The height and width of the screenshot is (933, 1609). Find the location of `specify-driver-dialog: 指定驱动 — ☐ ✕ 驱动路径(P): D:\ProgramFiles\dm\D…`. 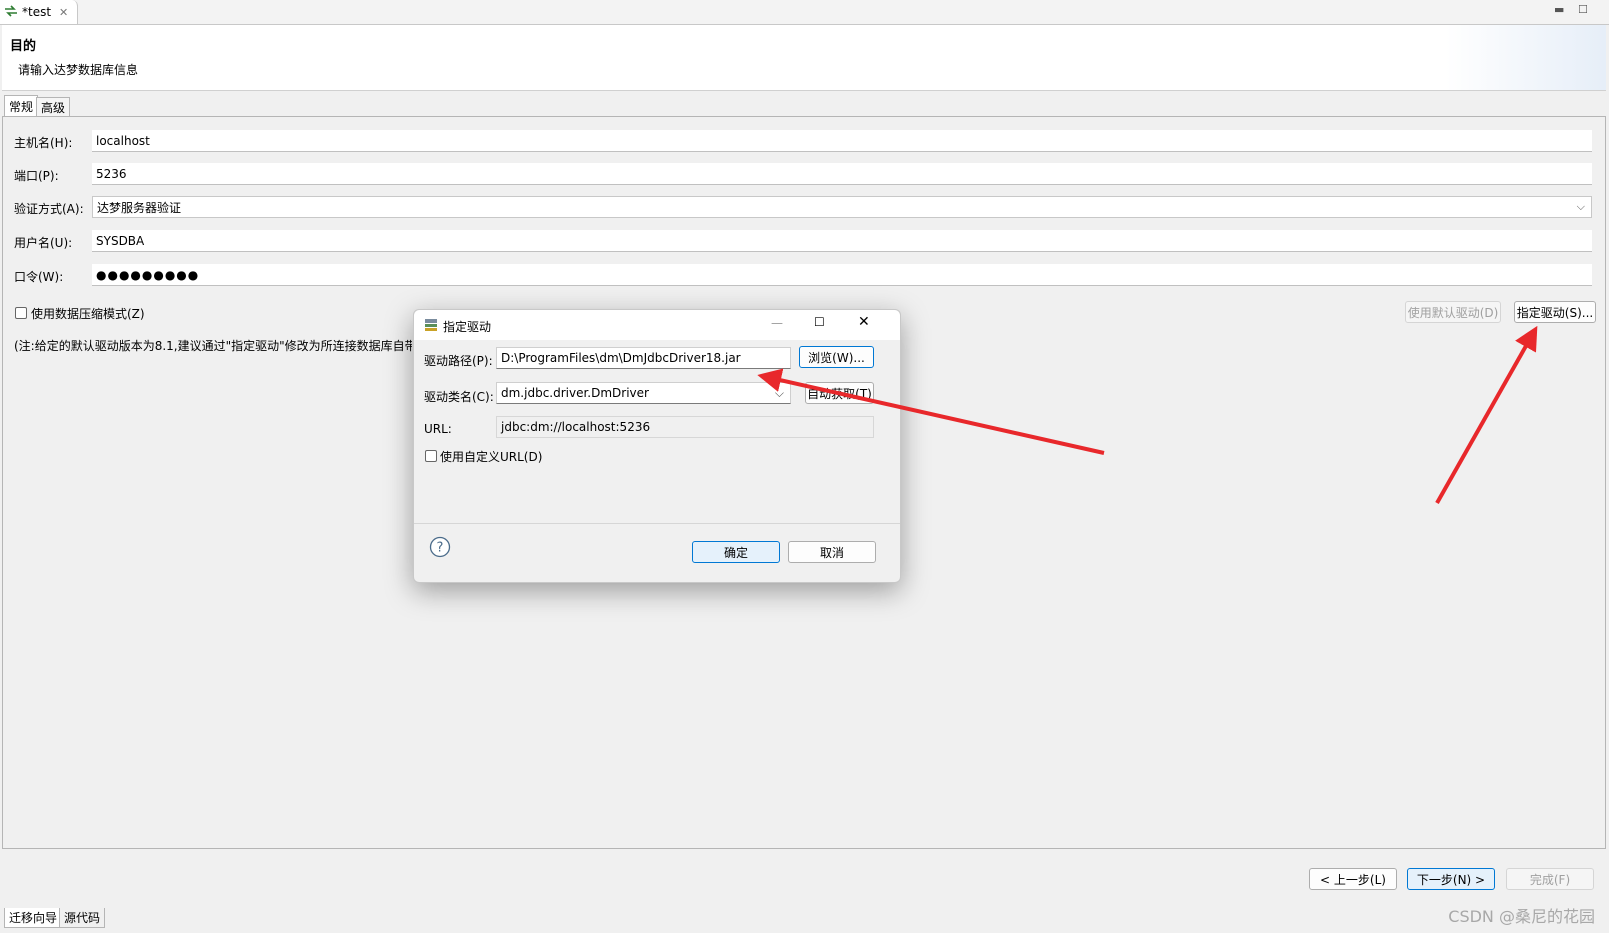

specify-driver-dialog: 指定驱动 — ☐ ✕ 驱动路径(P): D:\ProgramFiles\dm\D… is located at coordinates (657, 446).